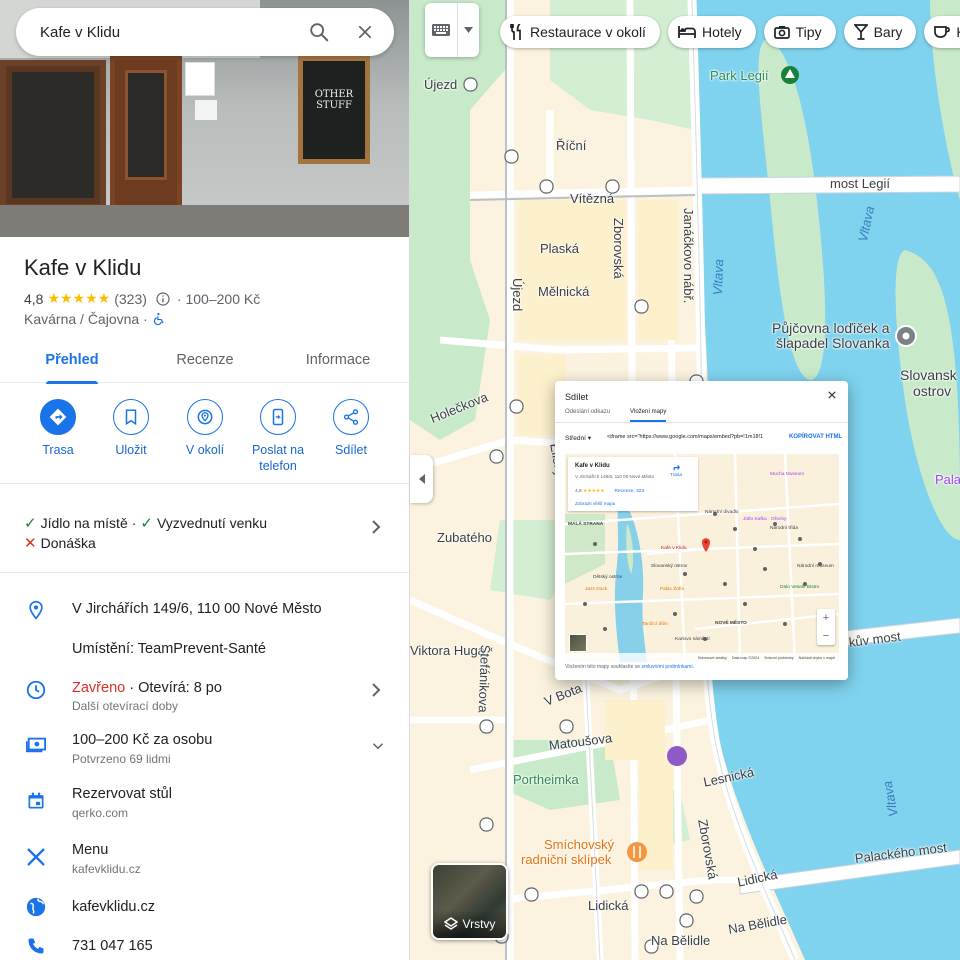 Image resolution: width=960 pixels, height=960 pixels. What do you see at coordinates (832, 395) in the screenshot?
I see `close-dialog-button` at bounding box center [832, 395].